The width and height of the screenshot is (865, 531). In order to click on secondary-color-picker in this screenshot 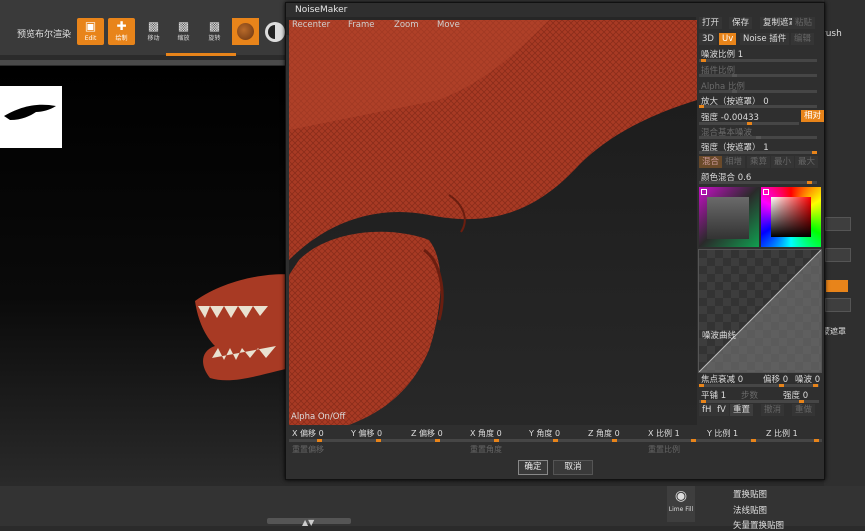, I will do `click(791, 217)`.